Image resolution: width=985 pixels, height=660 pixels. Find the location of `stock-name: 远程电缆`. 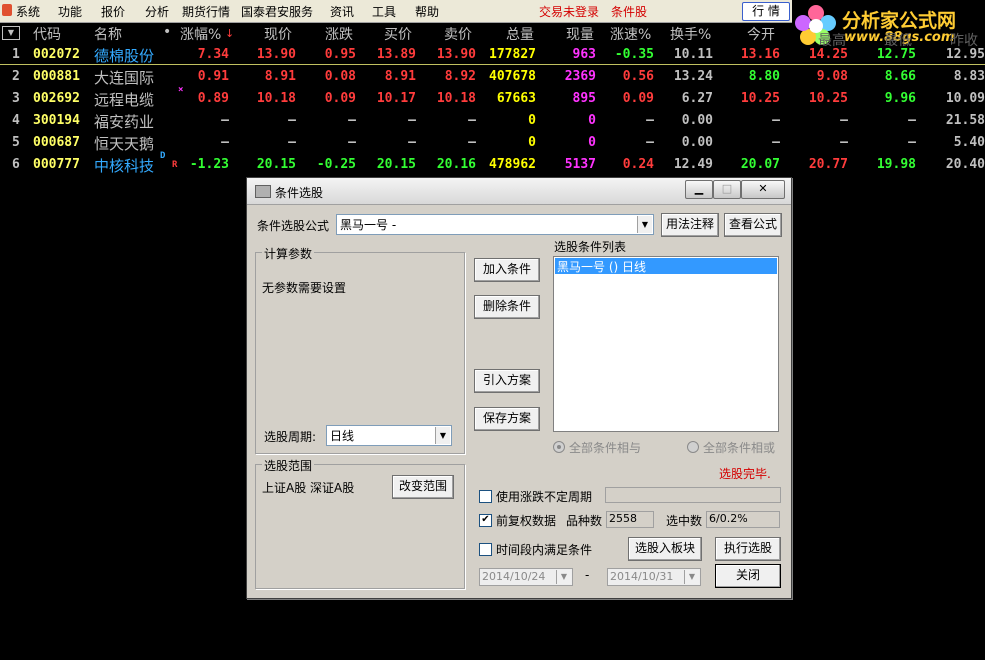

stock-name: 远程电缆 is located at coordinates (124, 99).